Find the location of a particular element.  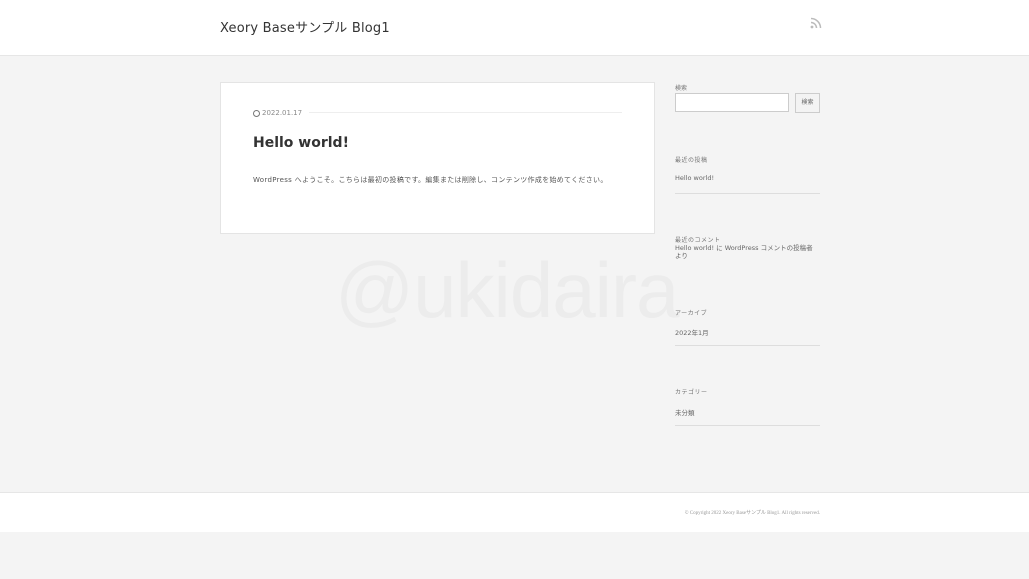

recent-comments-title: 最近のコメント is located at coordinates (698, 240).